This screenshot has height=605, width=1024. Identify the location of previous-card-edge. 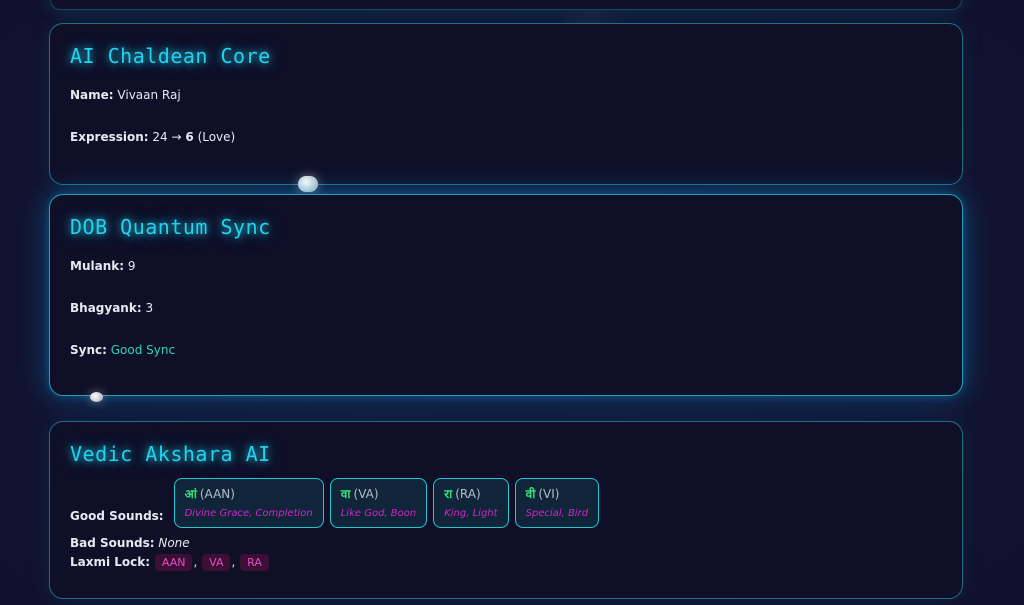
(506, 5).